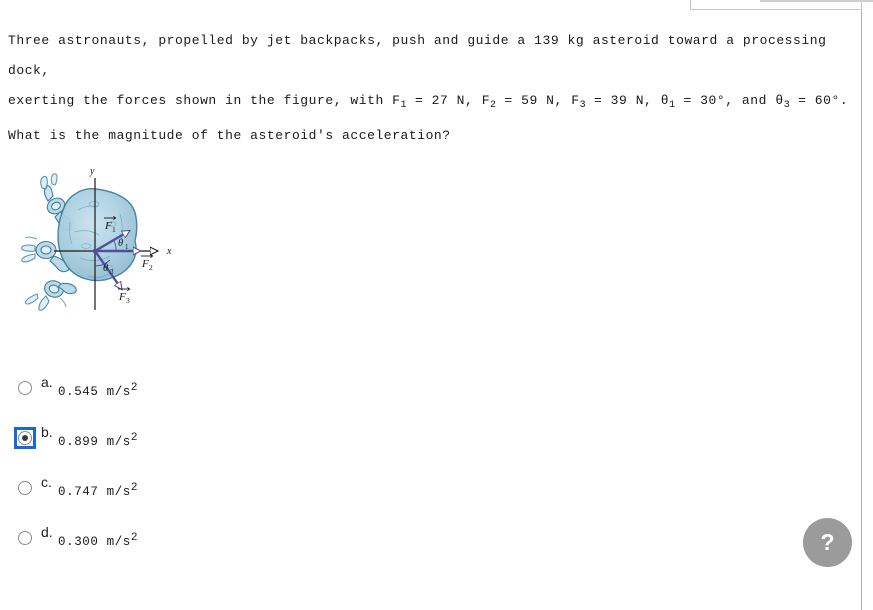 This screenshot has height=610, width=873. I want to click on top-right-scrollbar-track, so click(816, 1).